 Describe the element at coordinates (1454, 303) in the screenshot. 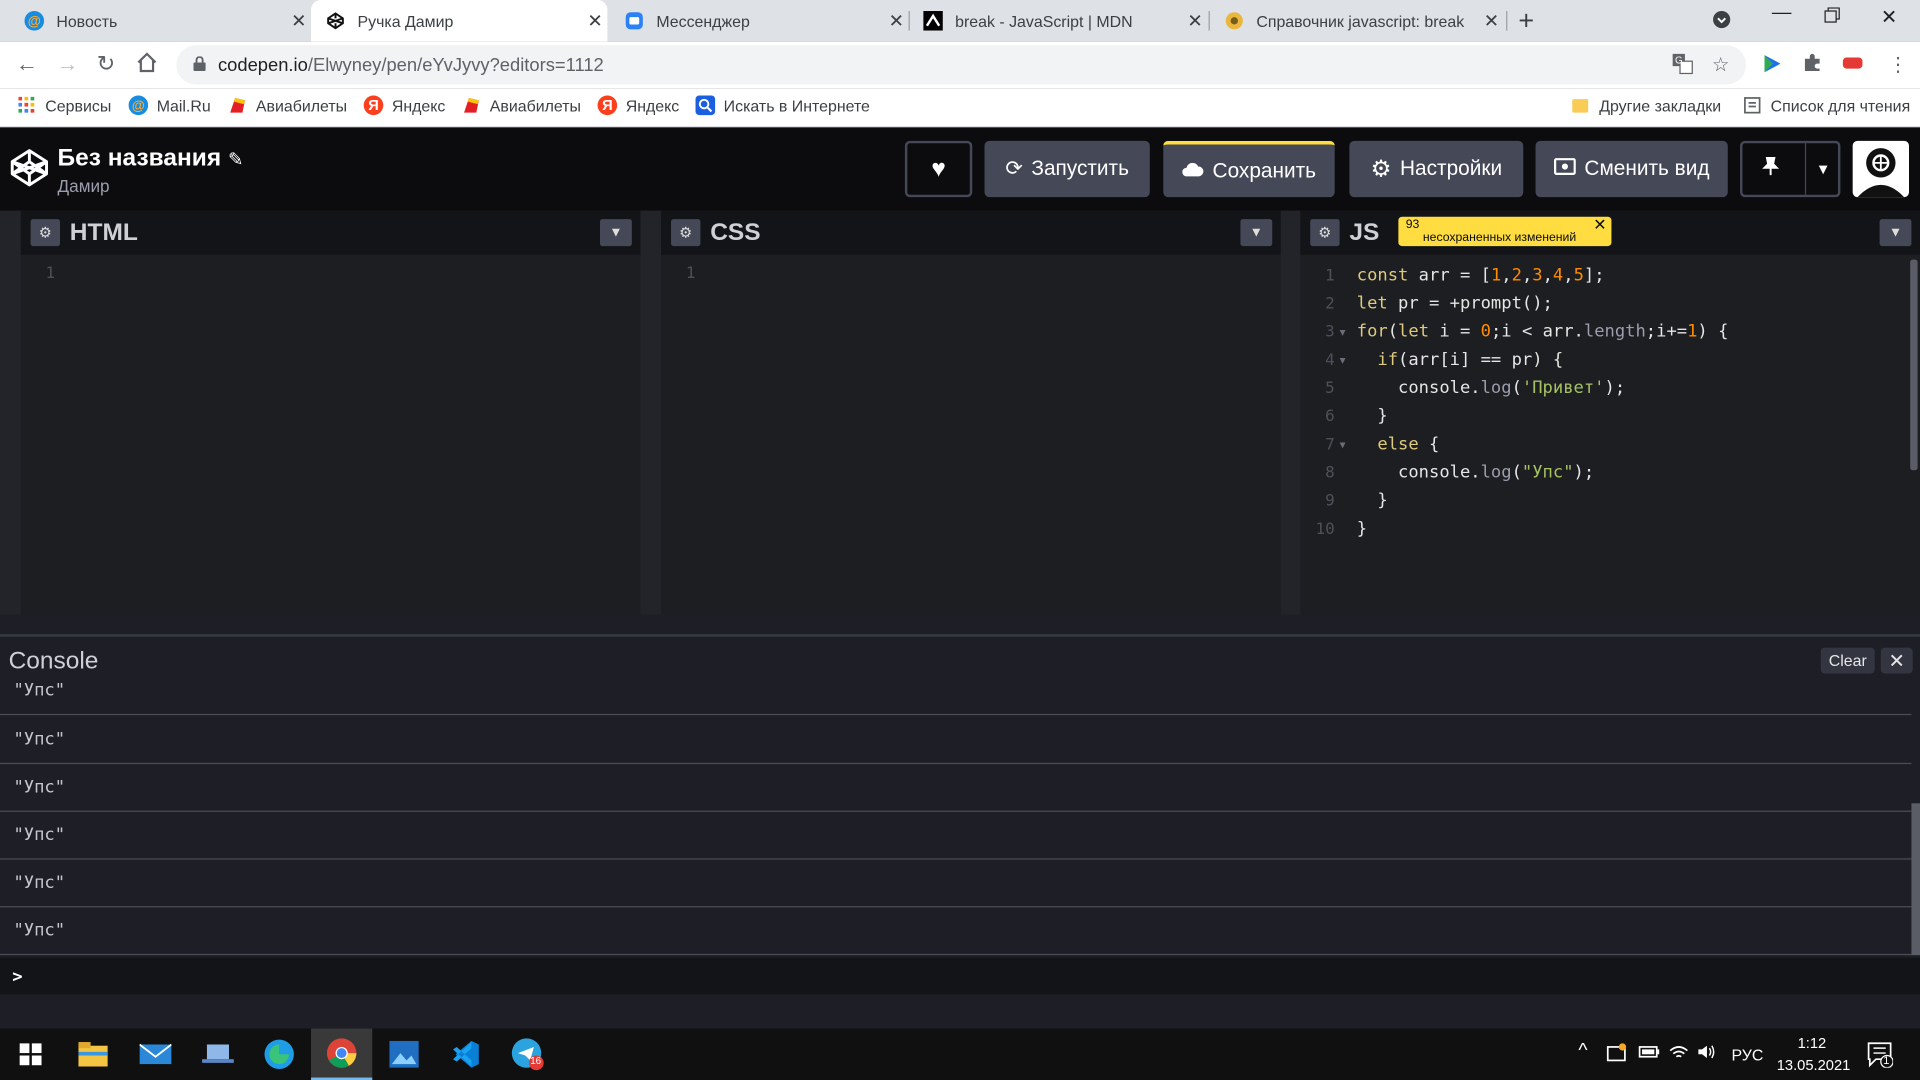

I see `code-text: let pr = +prompt();` at that location.